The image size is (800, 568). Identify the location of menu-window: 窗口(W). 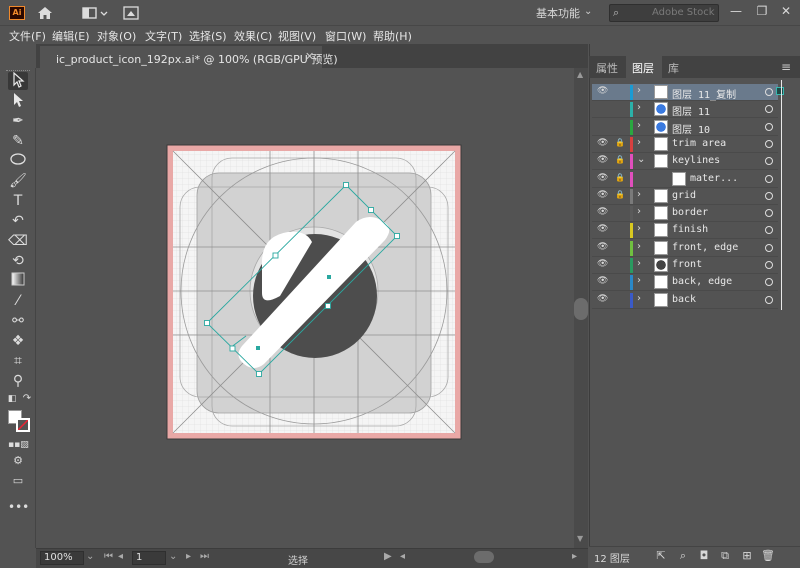
(345, 36).